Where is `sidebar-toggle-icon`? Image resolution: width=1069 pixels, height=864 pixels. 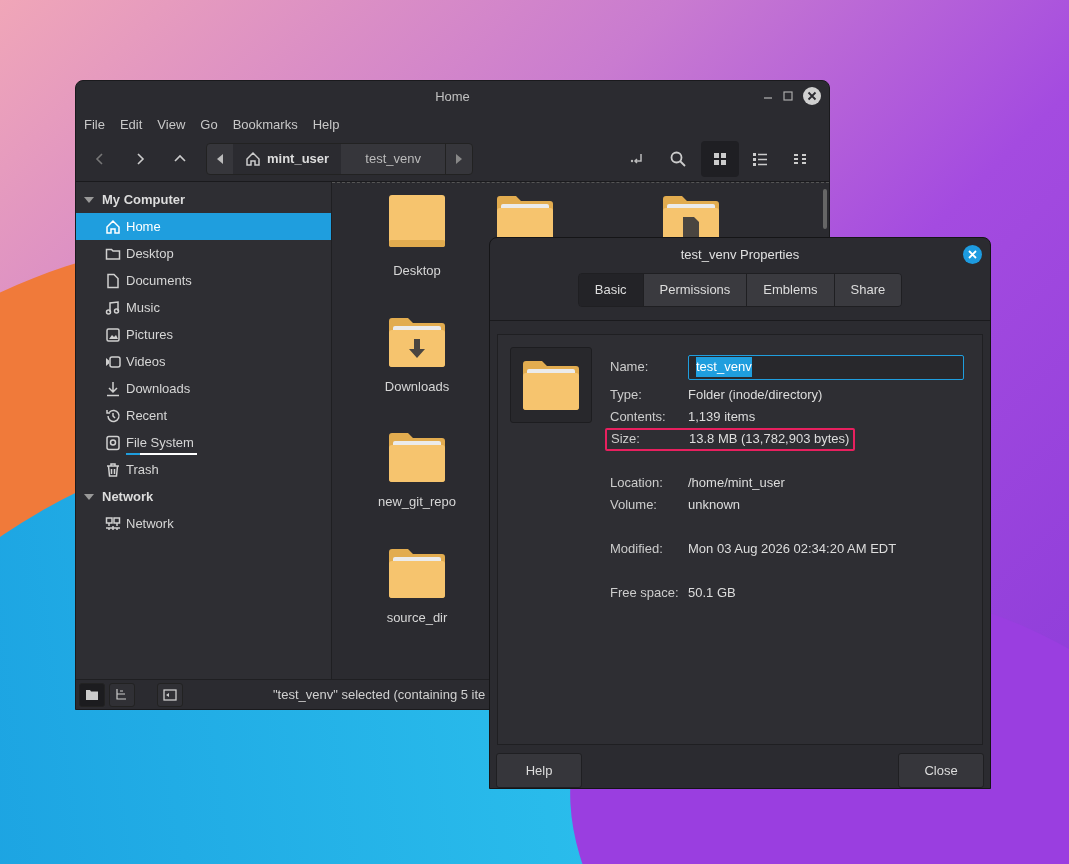
sidebar-toggle-icon is located at coordinates (170, 694).